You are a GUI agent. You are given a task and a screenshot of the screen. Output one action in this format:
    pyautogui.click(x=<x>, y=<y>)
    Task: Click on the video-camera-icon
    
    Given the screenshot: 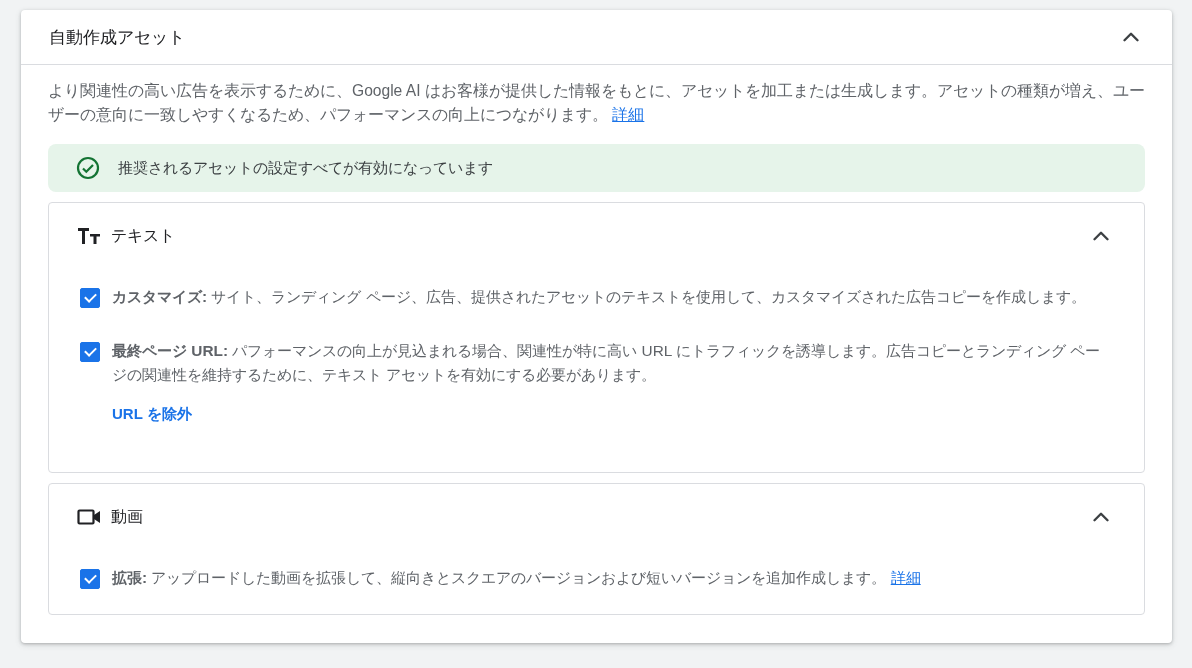 What is the action you would take?
    pyautogui.click(x=89, y=517)
    